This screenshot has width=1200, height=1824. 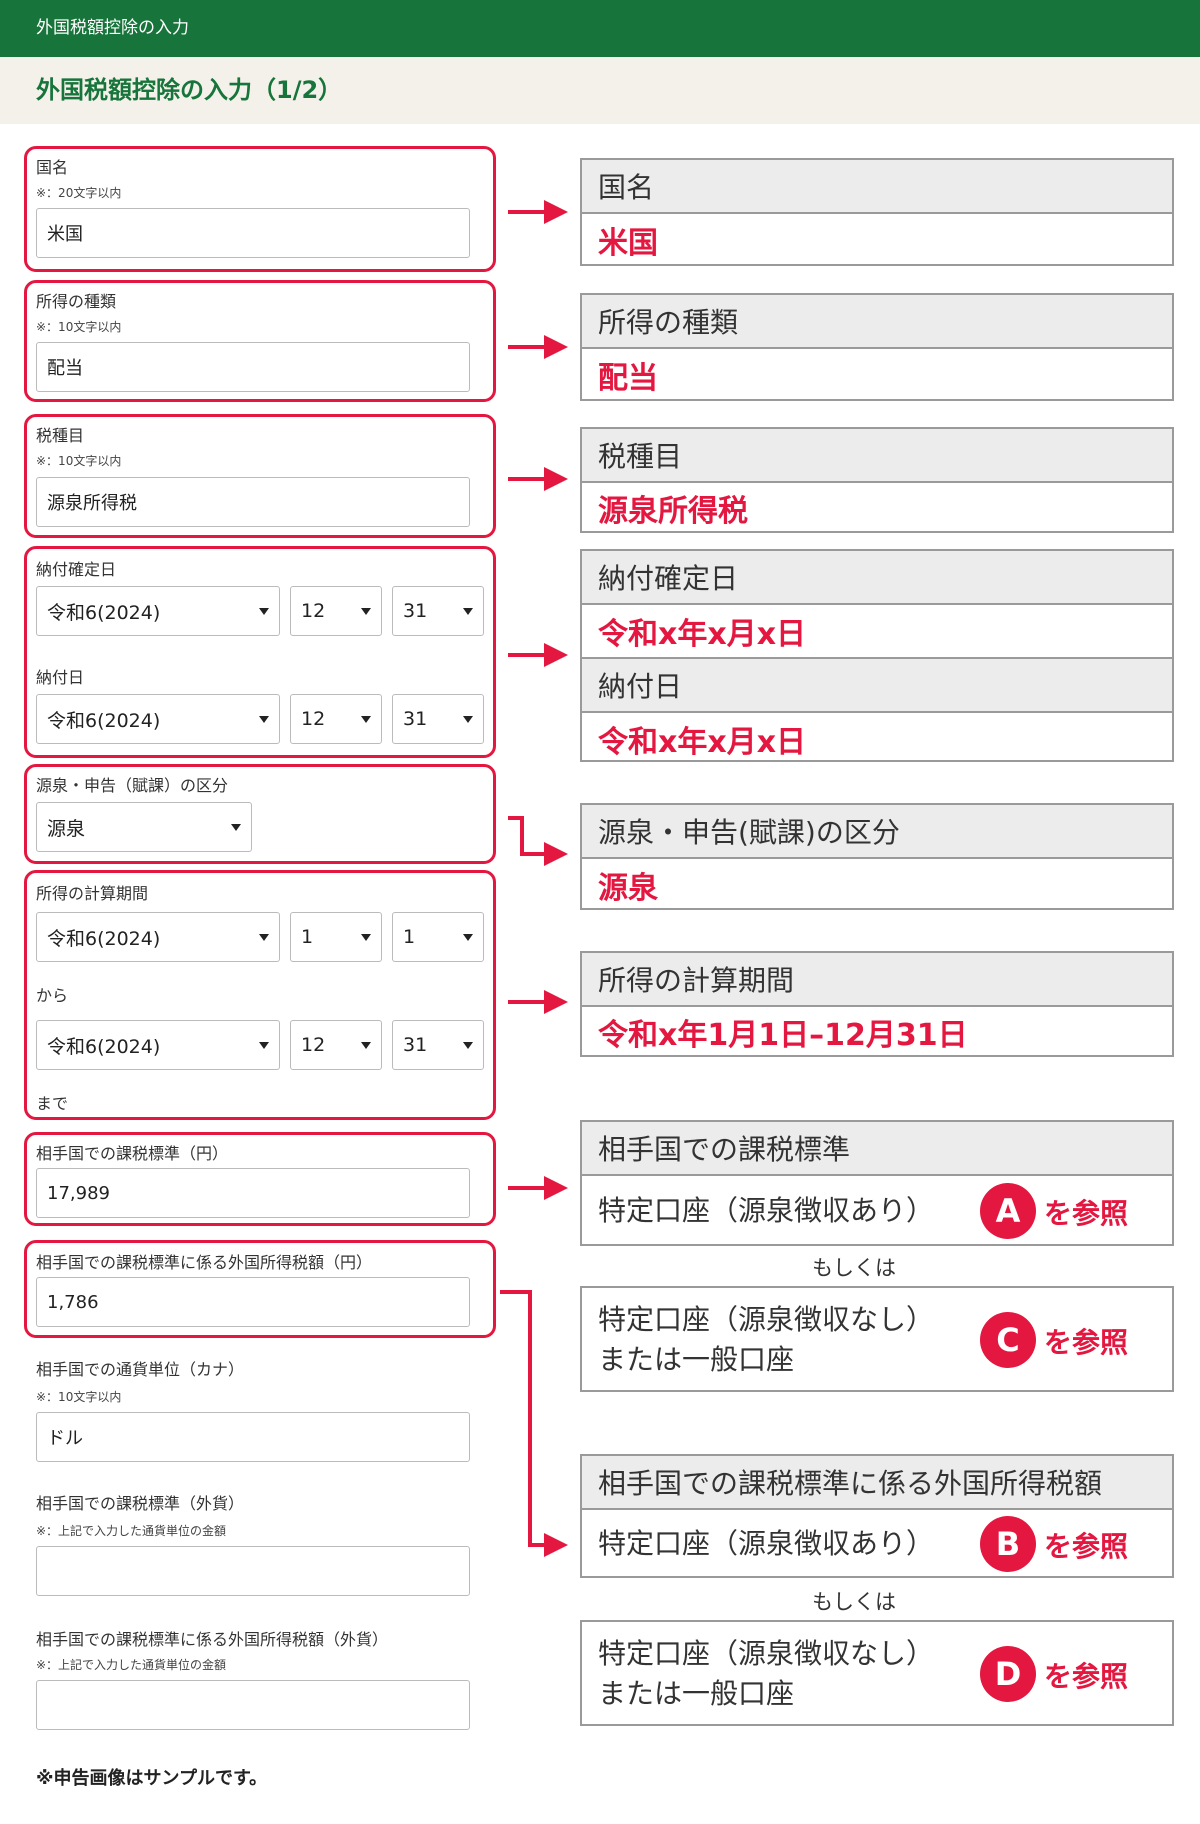 What do you see at coordinates (877, 322) in the screenshot?
I see `explain-income-type-head: 所得の種類` at bounding box center [877, 322].